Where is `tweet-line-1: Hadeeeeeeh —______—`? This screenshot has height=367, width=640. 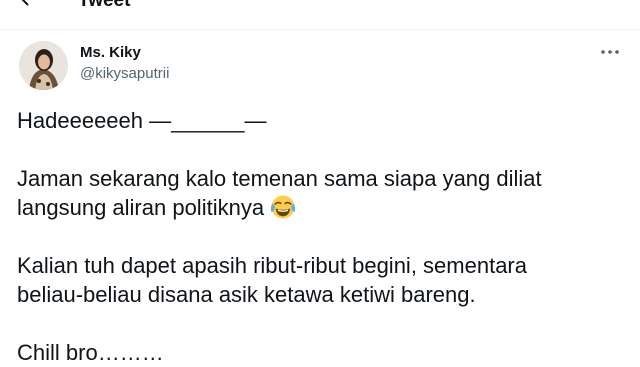
tweet-line-1: Hadeeeeeeh —______— is located at coordinates (142, 120).